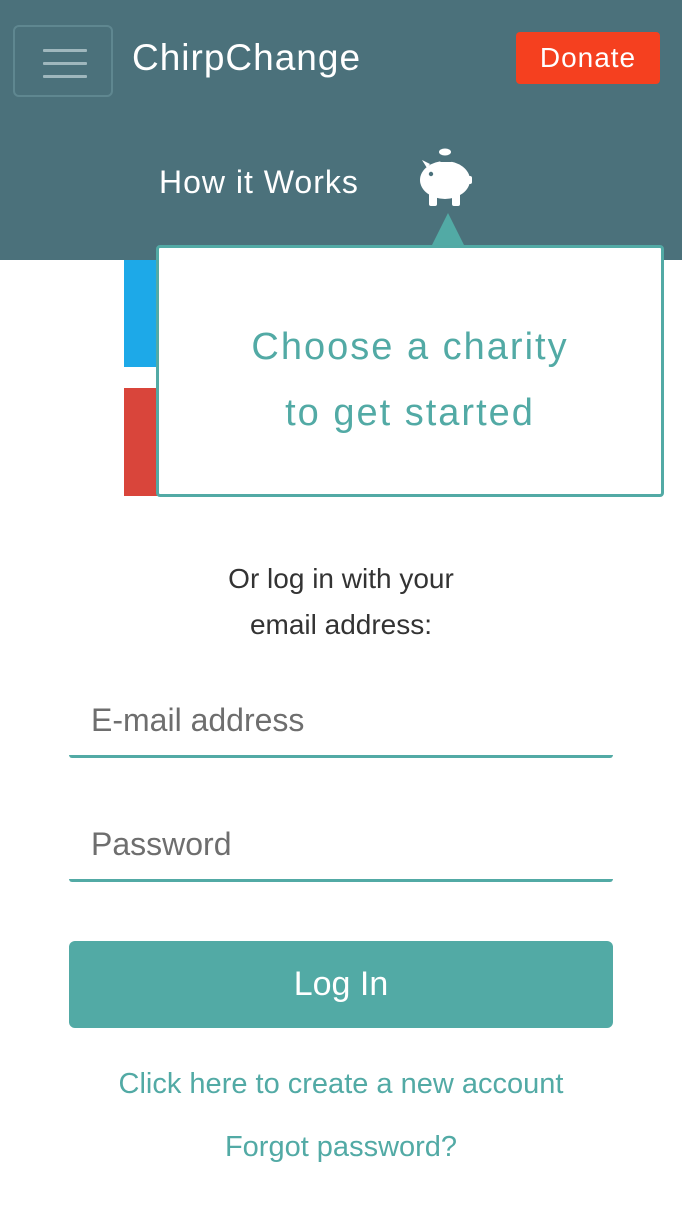 This screenshot has height=1214, width=682. Describe the element at coordinates (341, 722) in the screenshot. I see `email-field` at that location.